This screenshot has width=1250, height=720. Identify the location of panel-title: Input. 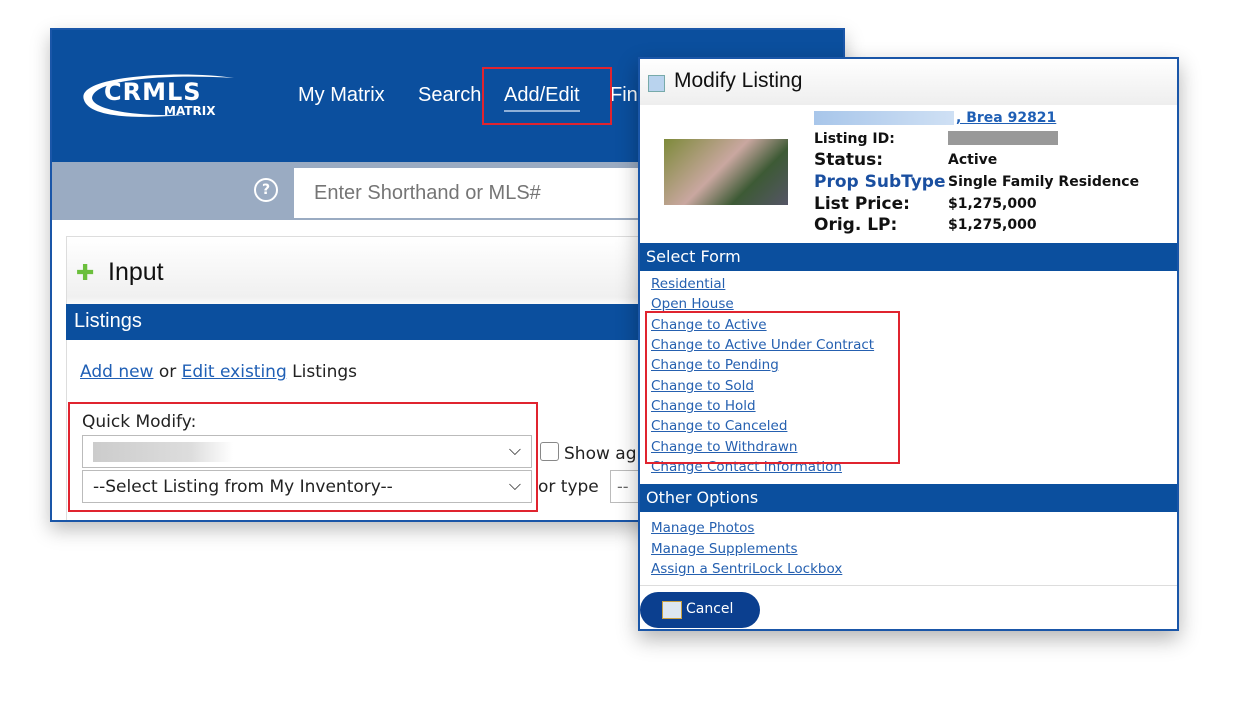
(136, 272).